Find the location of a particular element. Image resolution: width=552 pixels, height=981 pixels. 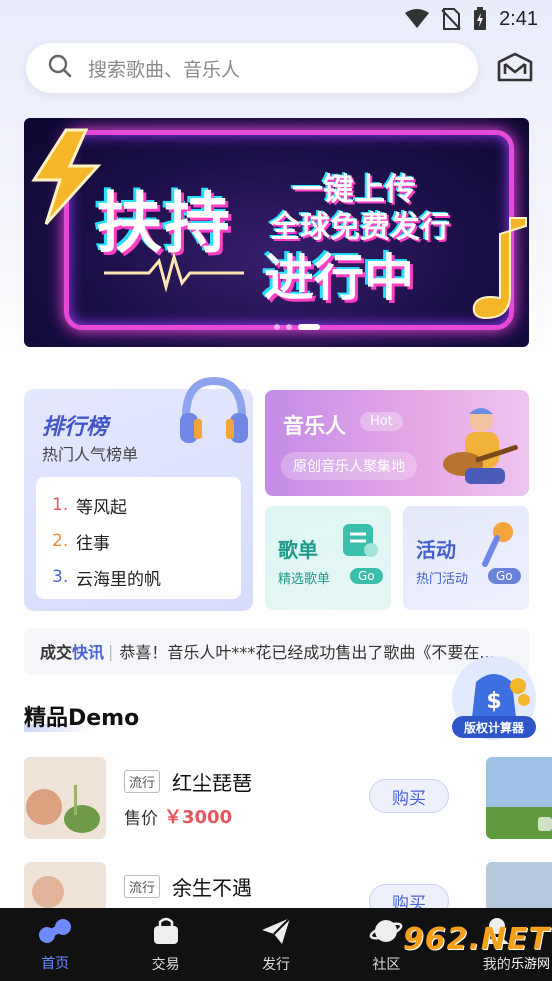

message-box-icon is located at coordinates (515, 68).